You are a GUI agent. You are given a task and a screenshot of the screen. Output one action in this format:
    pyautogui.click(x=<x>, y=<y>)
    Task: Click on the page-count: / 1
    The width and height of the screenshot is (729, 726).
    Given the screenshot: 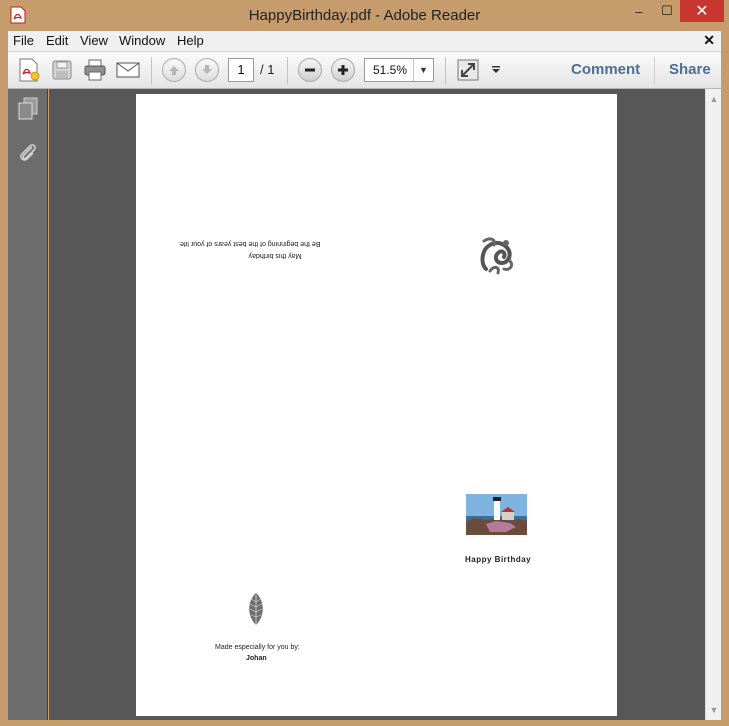 What is the action you would take?
    pyautogui.click(x=267, y=69)
    